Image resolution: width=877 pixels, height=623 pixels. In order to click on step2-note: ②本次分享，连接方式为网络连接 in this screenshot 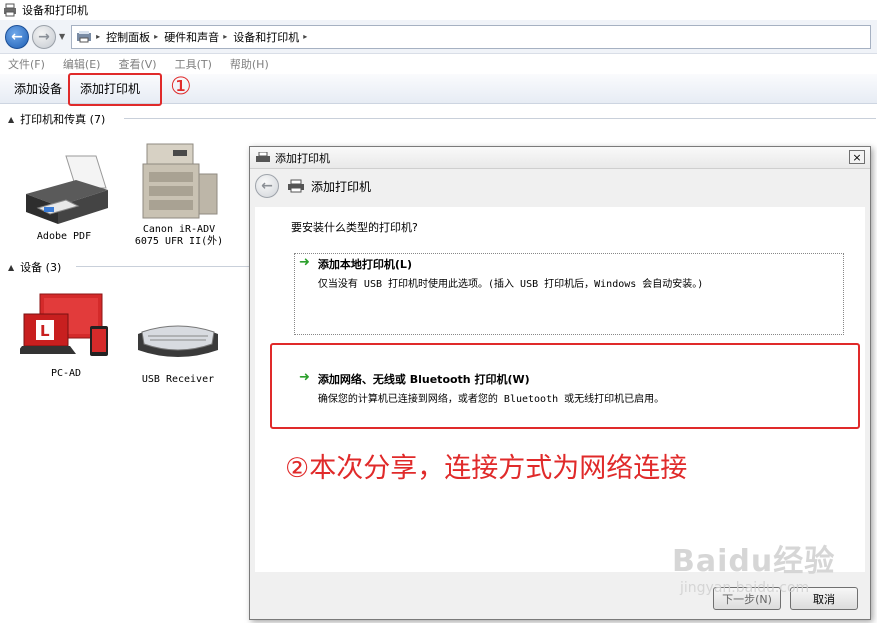, I will do `click(486, 468)`.